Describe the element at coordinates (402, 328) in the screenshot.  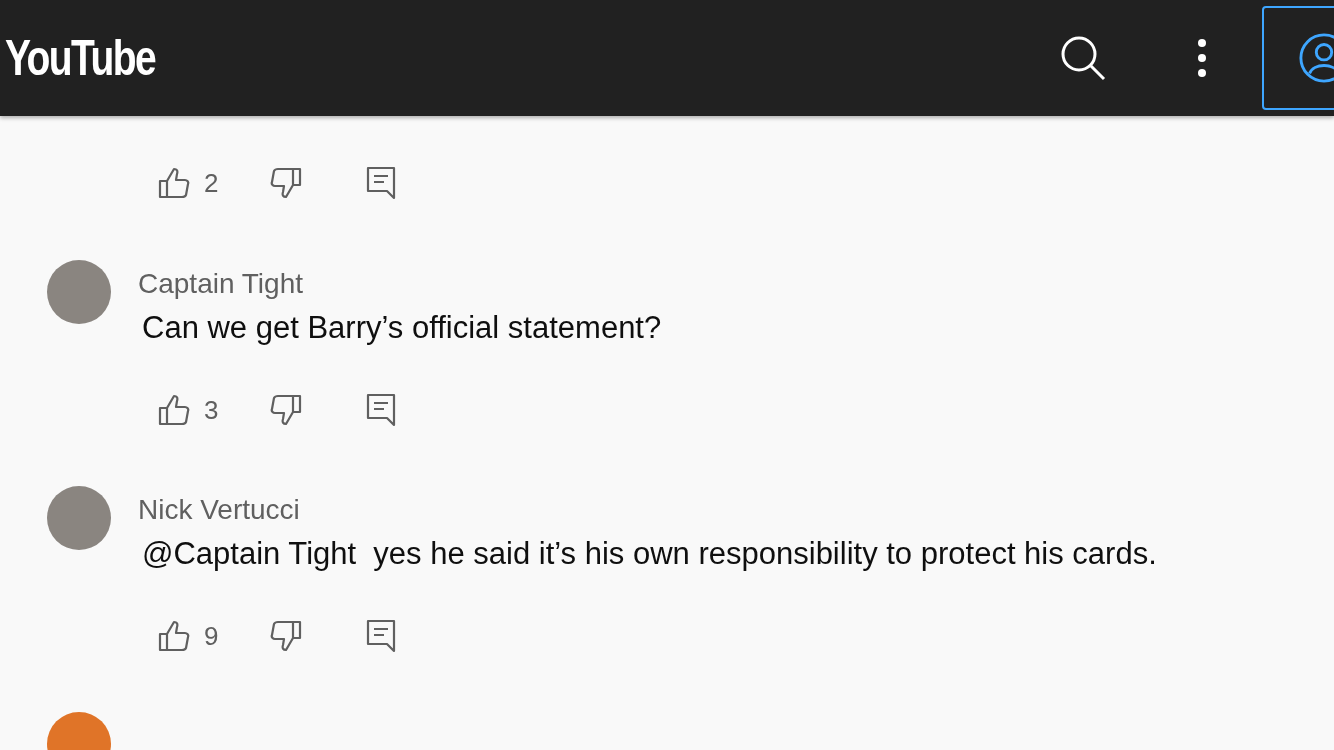
I see `comment-text: Can we get Barry’s official statement?` at that location.